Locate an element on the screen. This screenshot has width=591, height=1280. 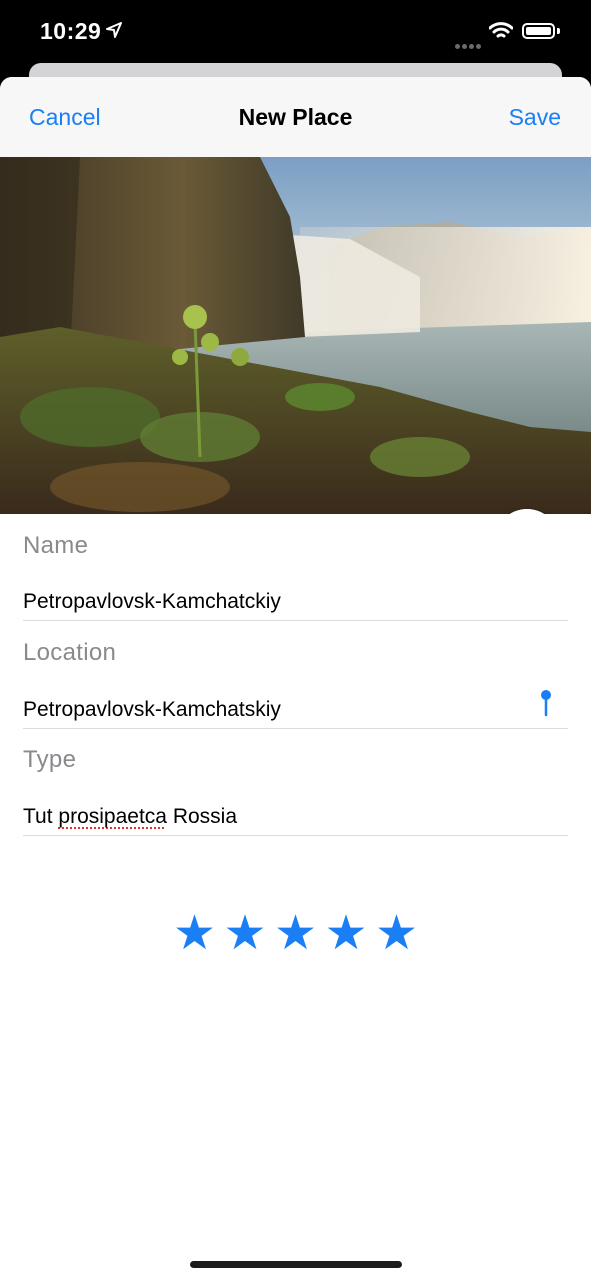
misspelled-word: prosipaetca is located at coordinates (112, 816).